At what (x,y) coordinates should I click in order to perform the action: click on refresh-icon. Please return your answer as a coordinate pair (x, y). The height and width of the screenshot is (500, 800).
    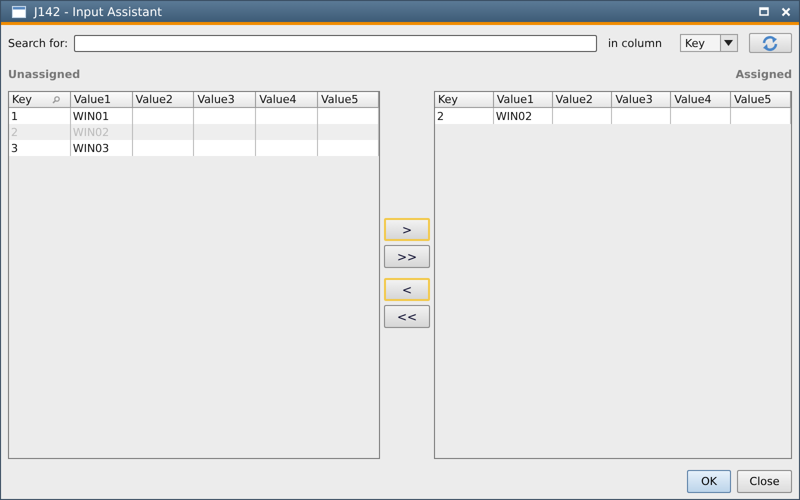
    Looking at the image, I should click on (770, 43).